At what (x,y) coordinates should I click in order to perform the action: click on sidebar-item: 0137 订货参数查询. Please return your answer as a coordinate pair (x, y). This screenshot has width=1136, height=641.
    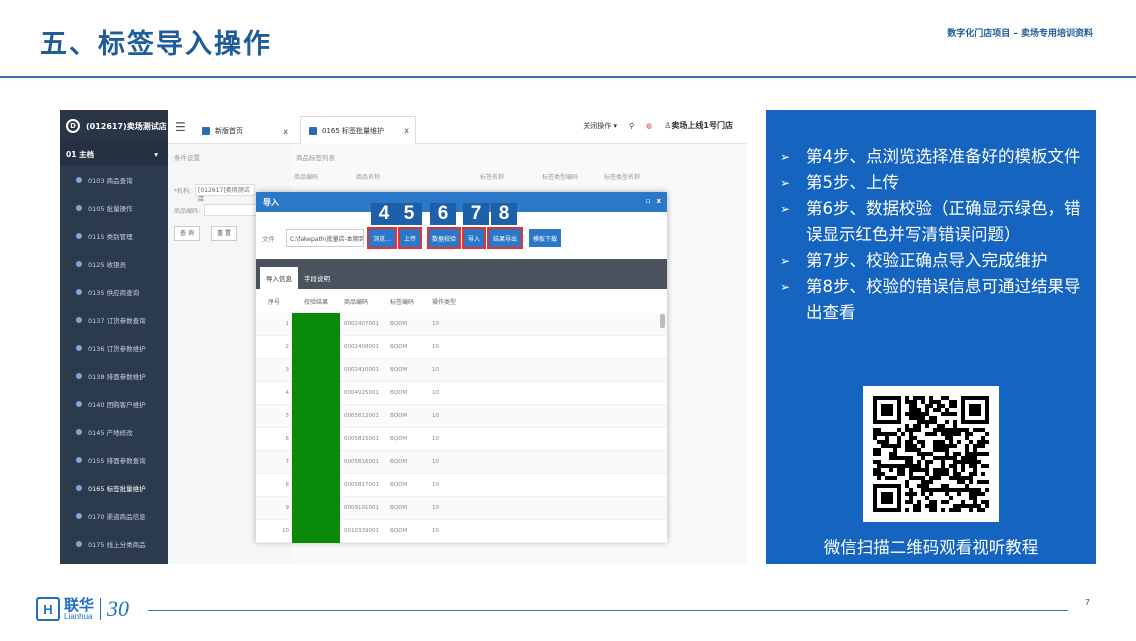
    Looking at the image, I should click on (114, 320).